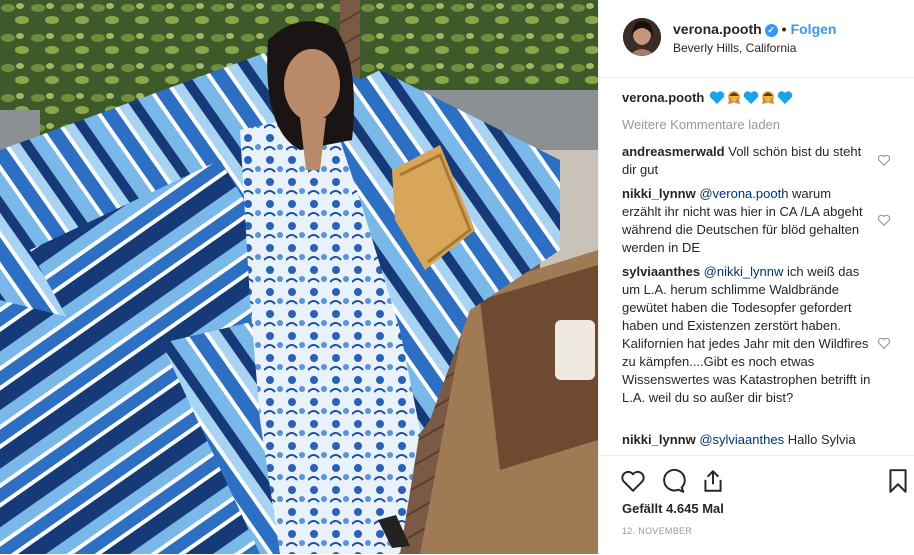 The height and width of the screenshot is (555, 914). Describe the element at coordinates (633, 481) in the screenshot. I see `like-heart-icon` at that location.